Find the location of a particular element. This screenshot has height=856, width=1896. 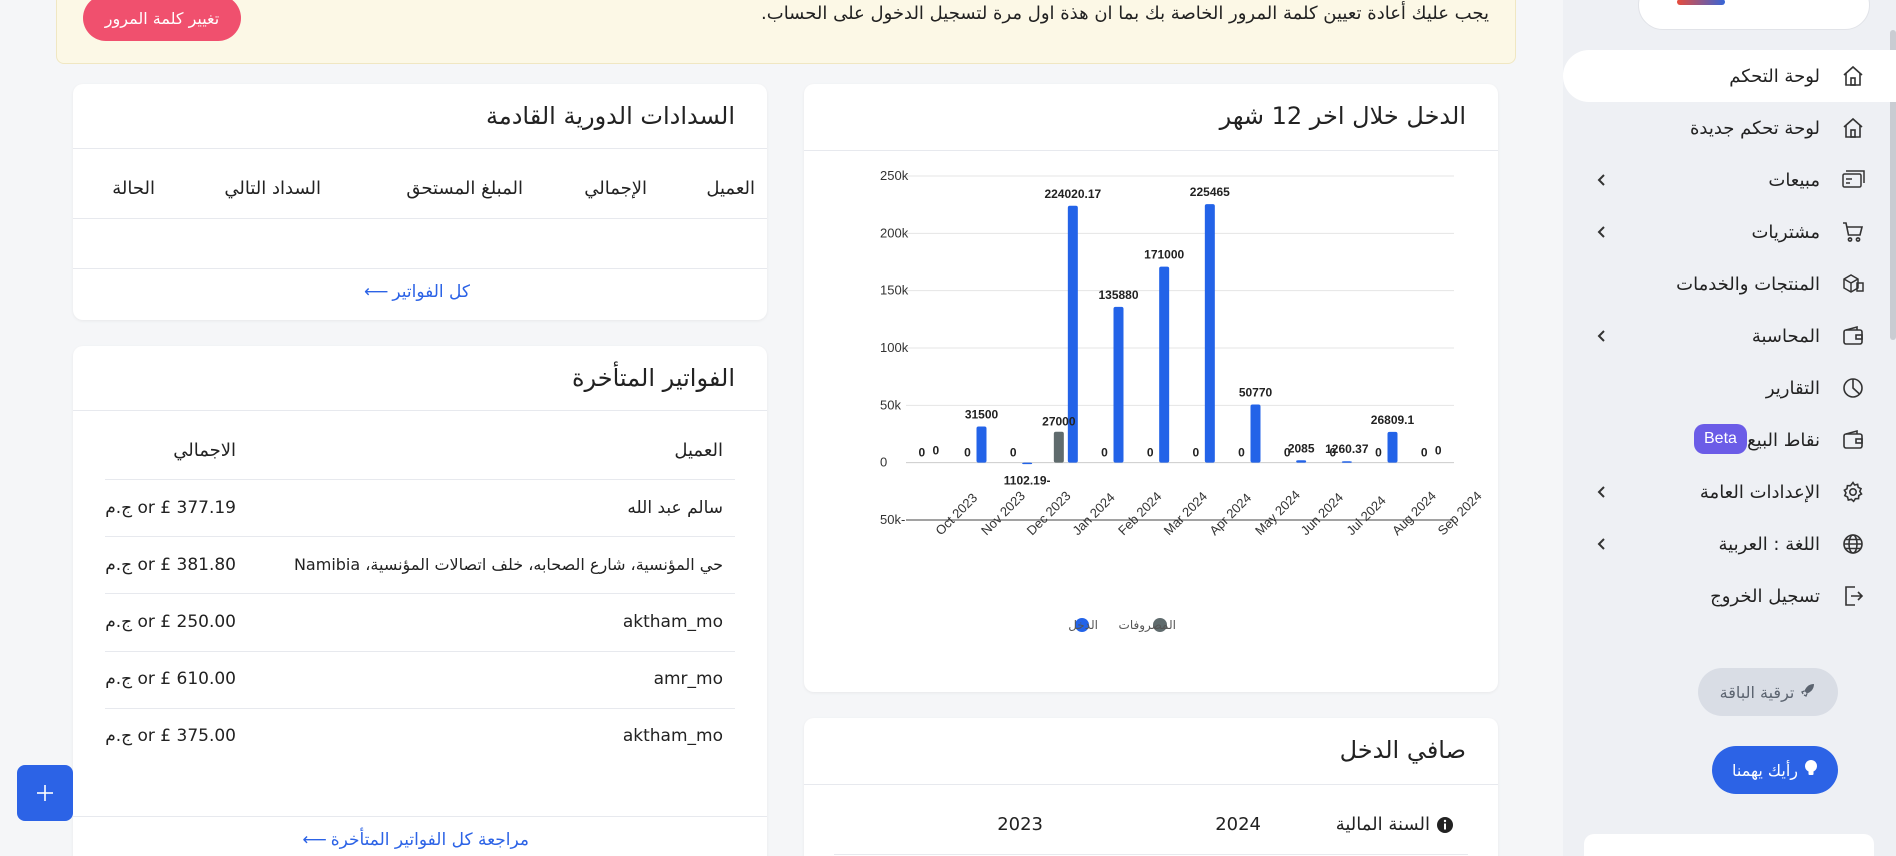

cart-icon is located at coordinates (1853, 232).